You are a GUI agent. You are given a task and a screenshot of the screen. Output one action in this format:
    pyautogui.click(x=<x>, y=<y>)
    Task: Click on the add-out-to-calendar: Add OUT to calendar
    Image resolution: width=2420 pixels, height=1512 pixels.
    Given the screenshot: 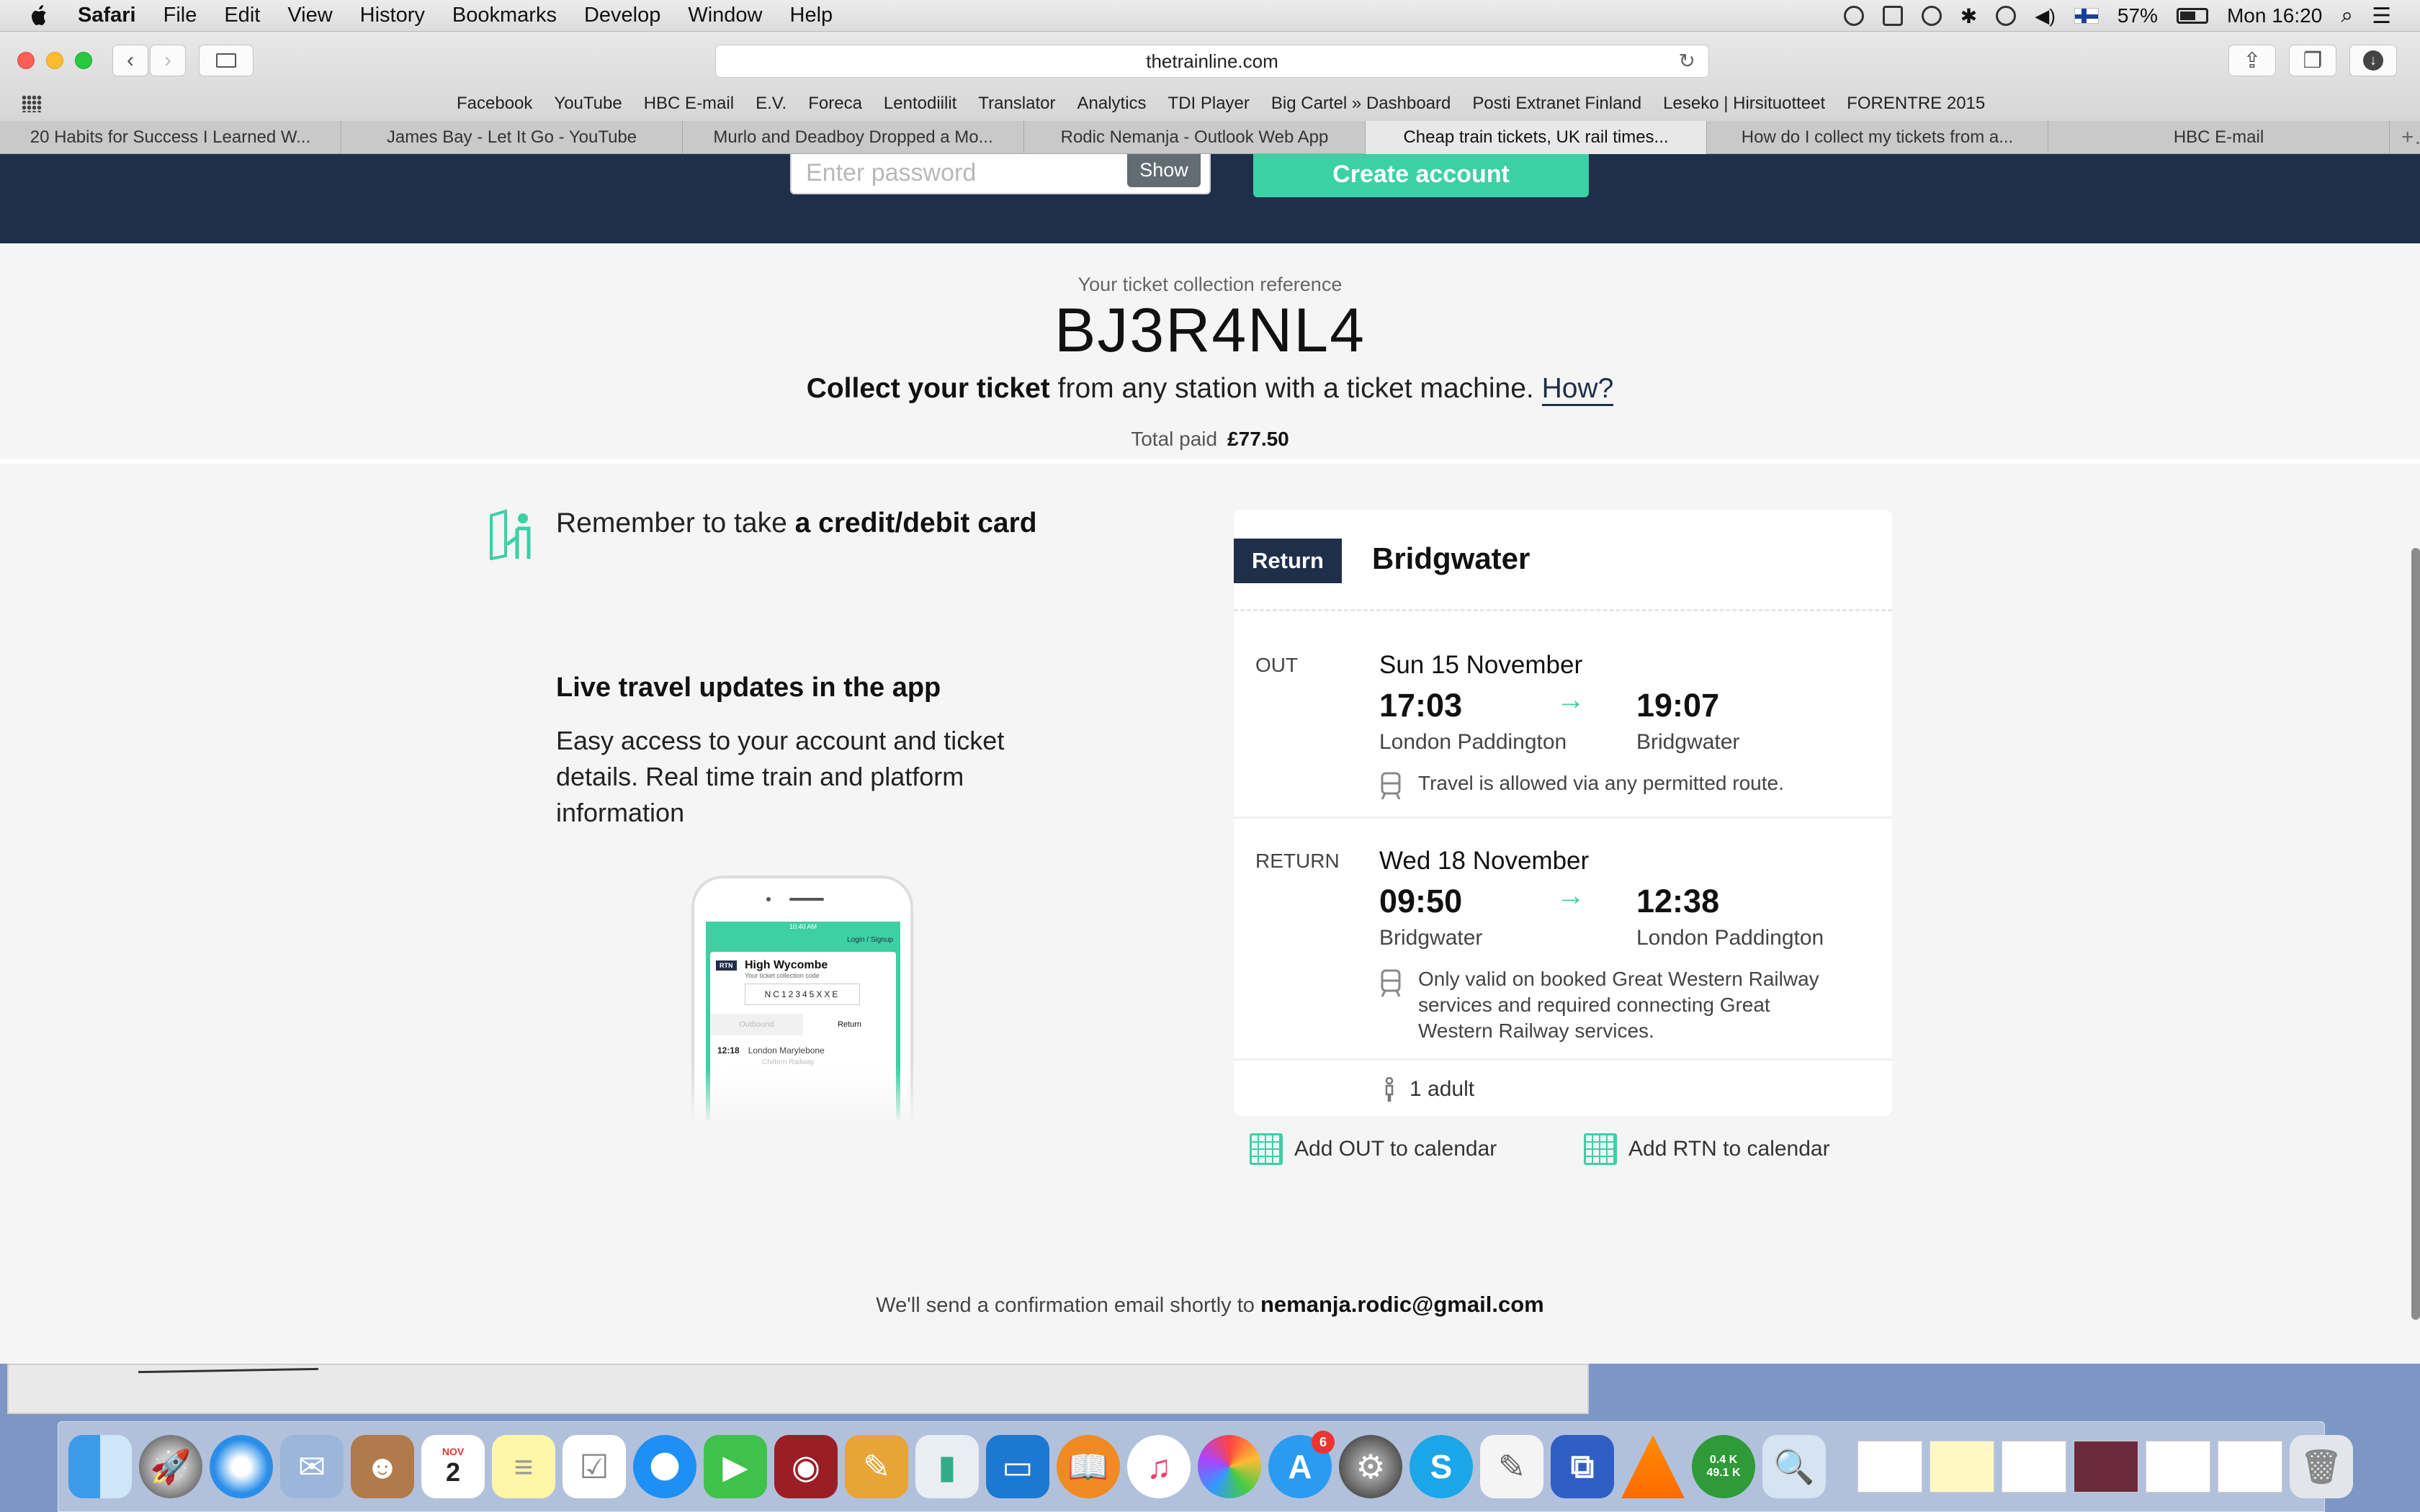 What is the action you would take?
    pyautogui.click(x=1373, y=1149)
    